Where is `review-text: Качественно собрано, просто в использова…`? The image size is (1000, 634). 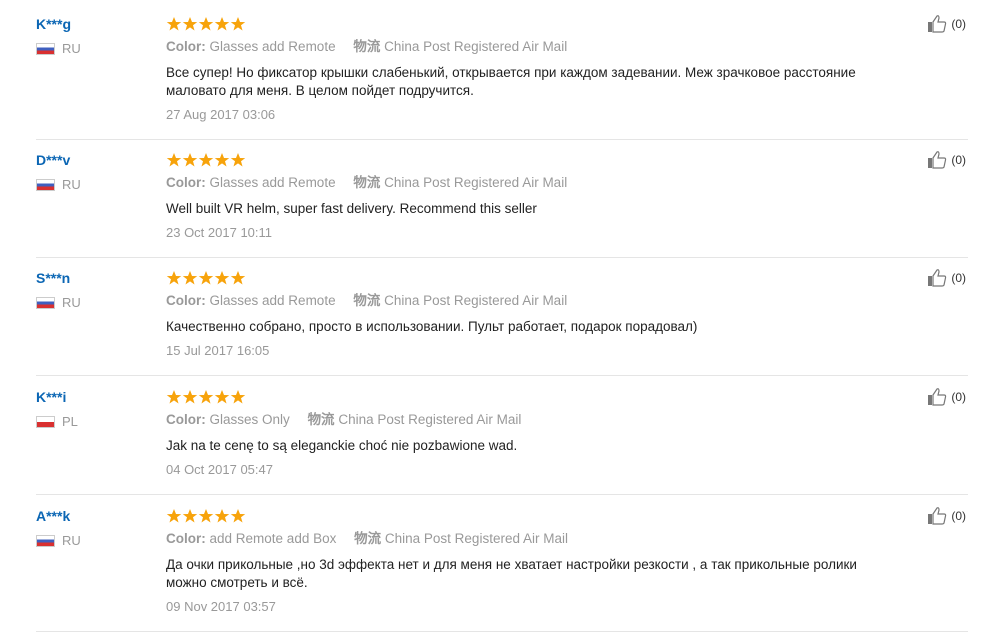 review-text: Качественно собрано, просто в использова… is located at coordinates (432, 326).